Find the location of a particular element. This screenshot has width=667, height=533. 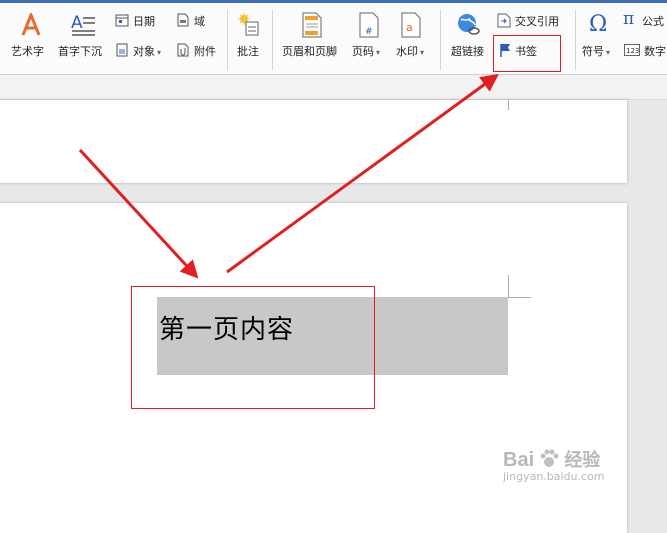

baidu-jingyan-watermark: Bai 经验 jingyan.baidu.com is located at coordinates (554, 464).